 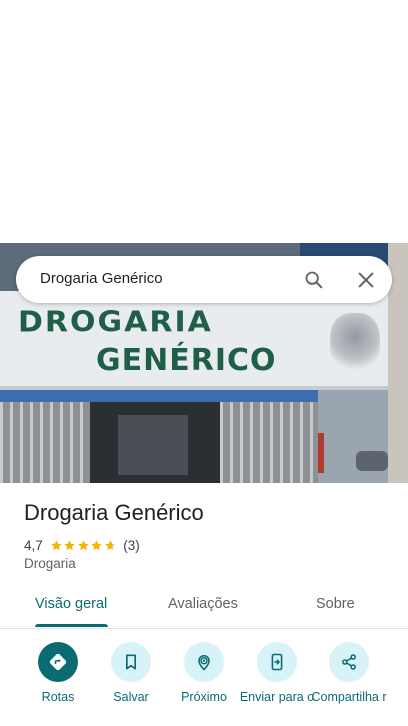 I want to click on star-half-icon, so click(x=110, y=544).